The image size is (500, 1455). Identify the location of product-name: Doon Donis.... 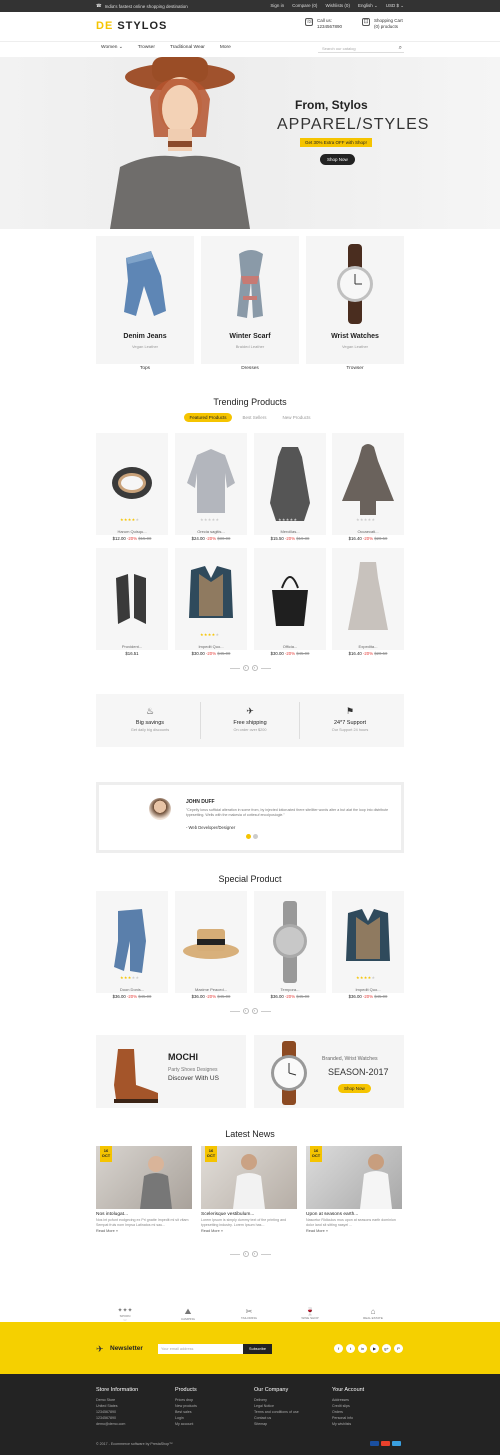
(132, 989).